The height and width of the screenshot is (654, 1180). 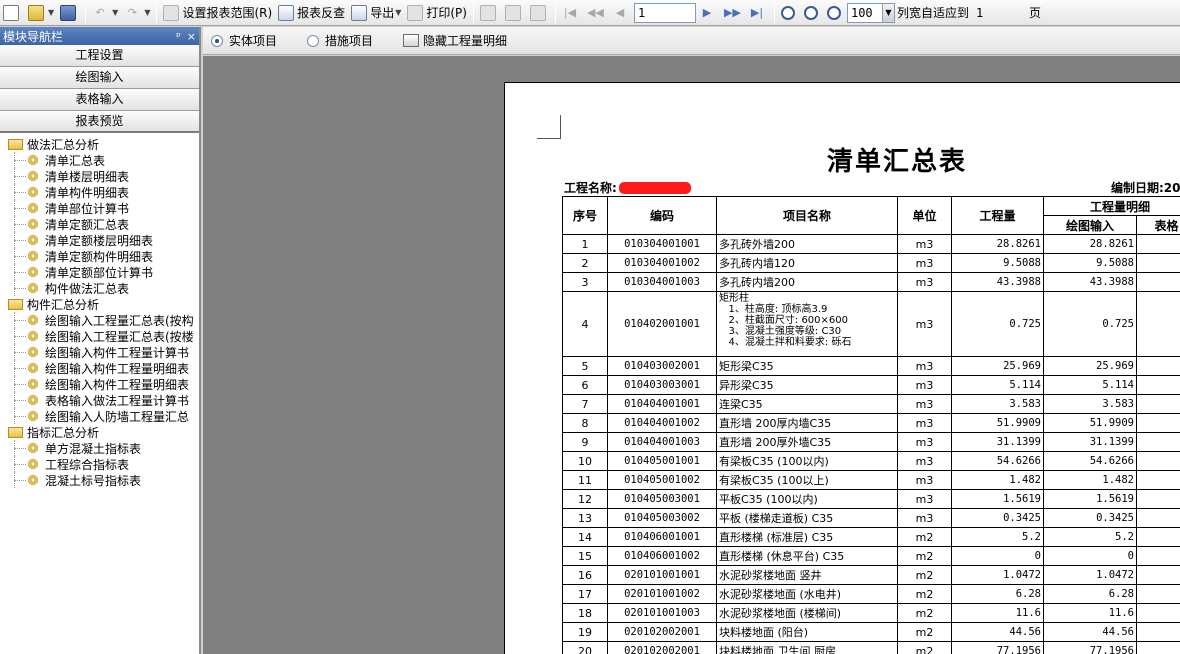 I want to click on tree-item-label: 清单定额汇总表, so click(x=87, y=224).